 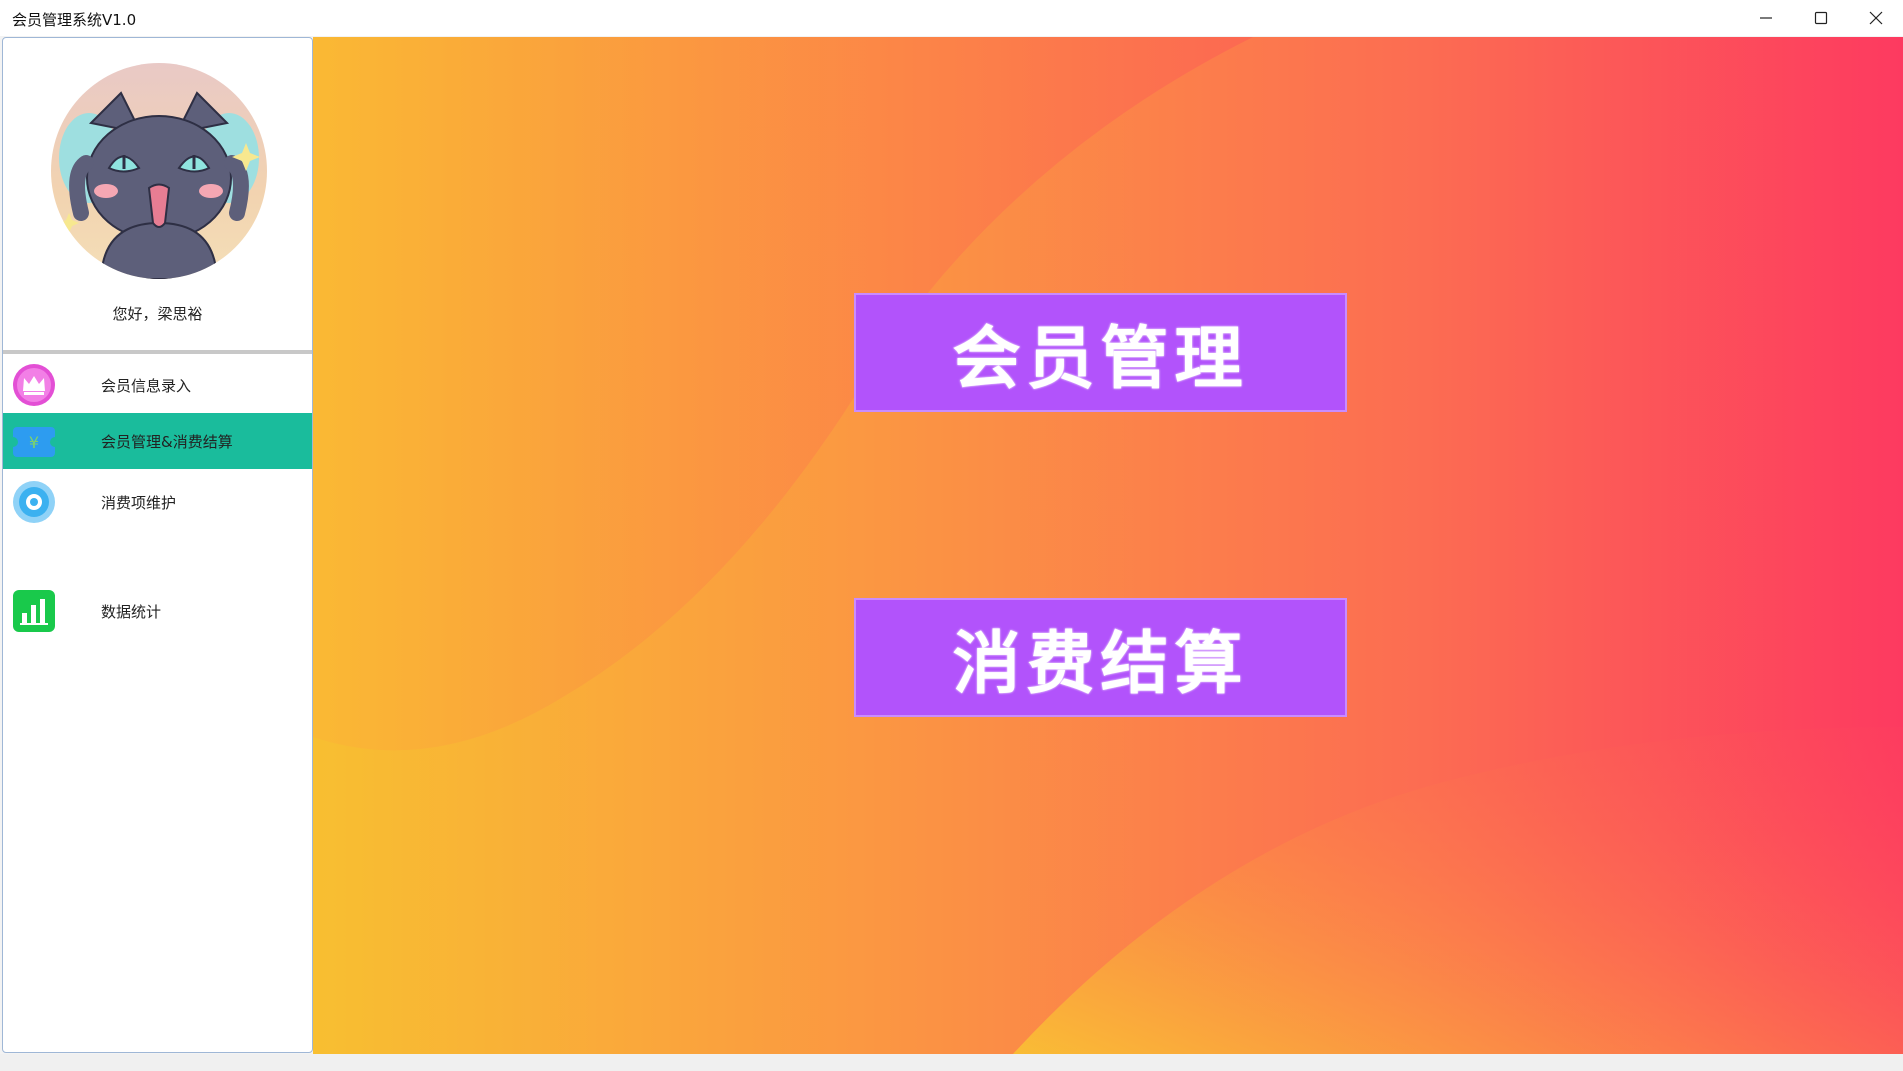 I want to click on bar-chart-icon, so click(x=34, y=611).